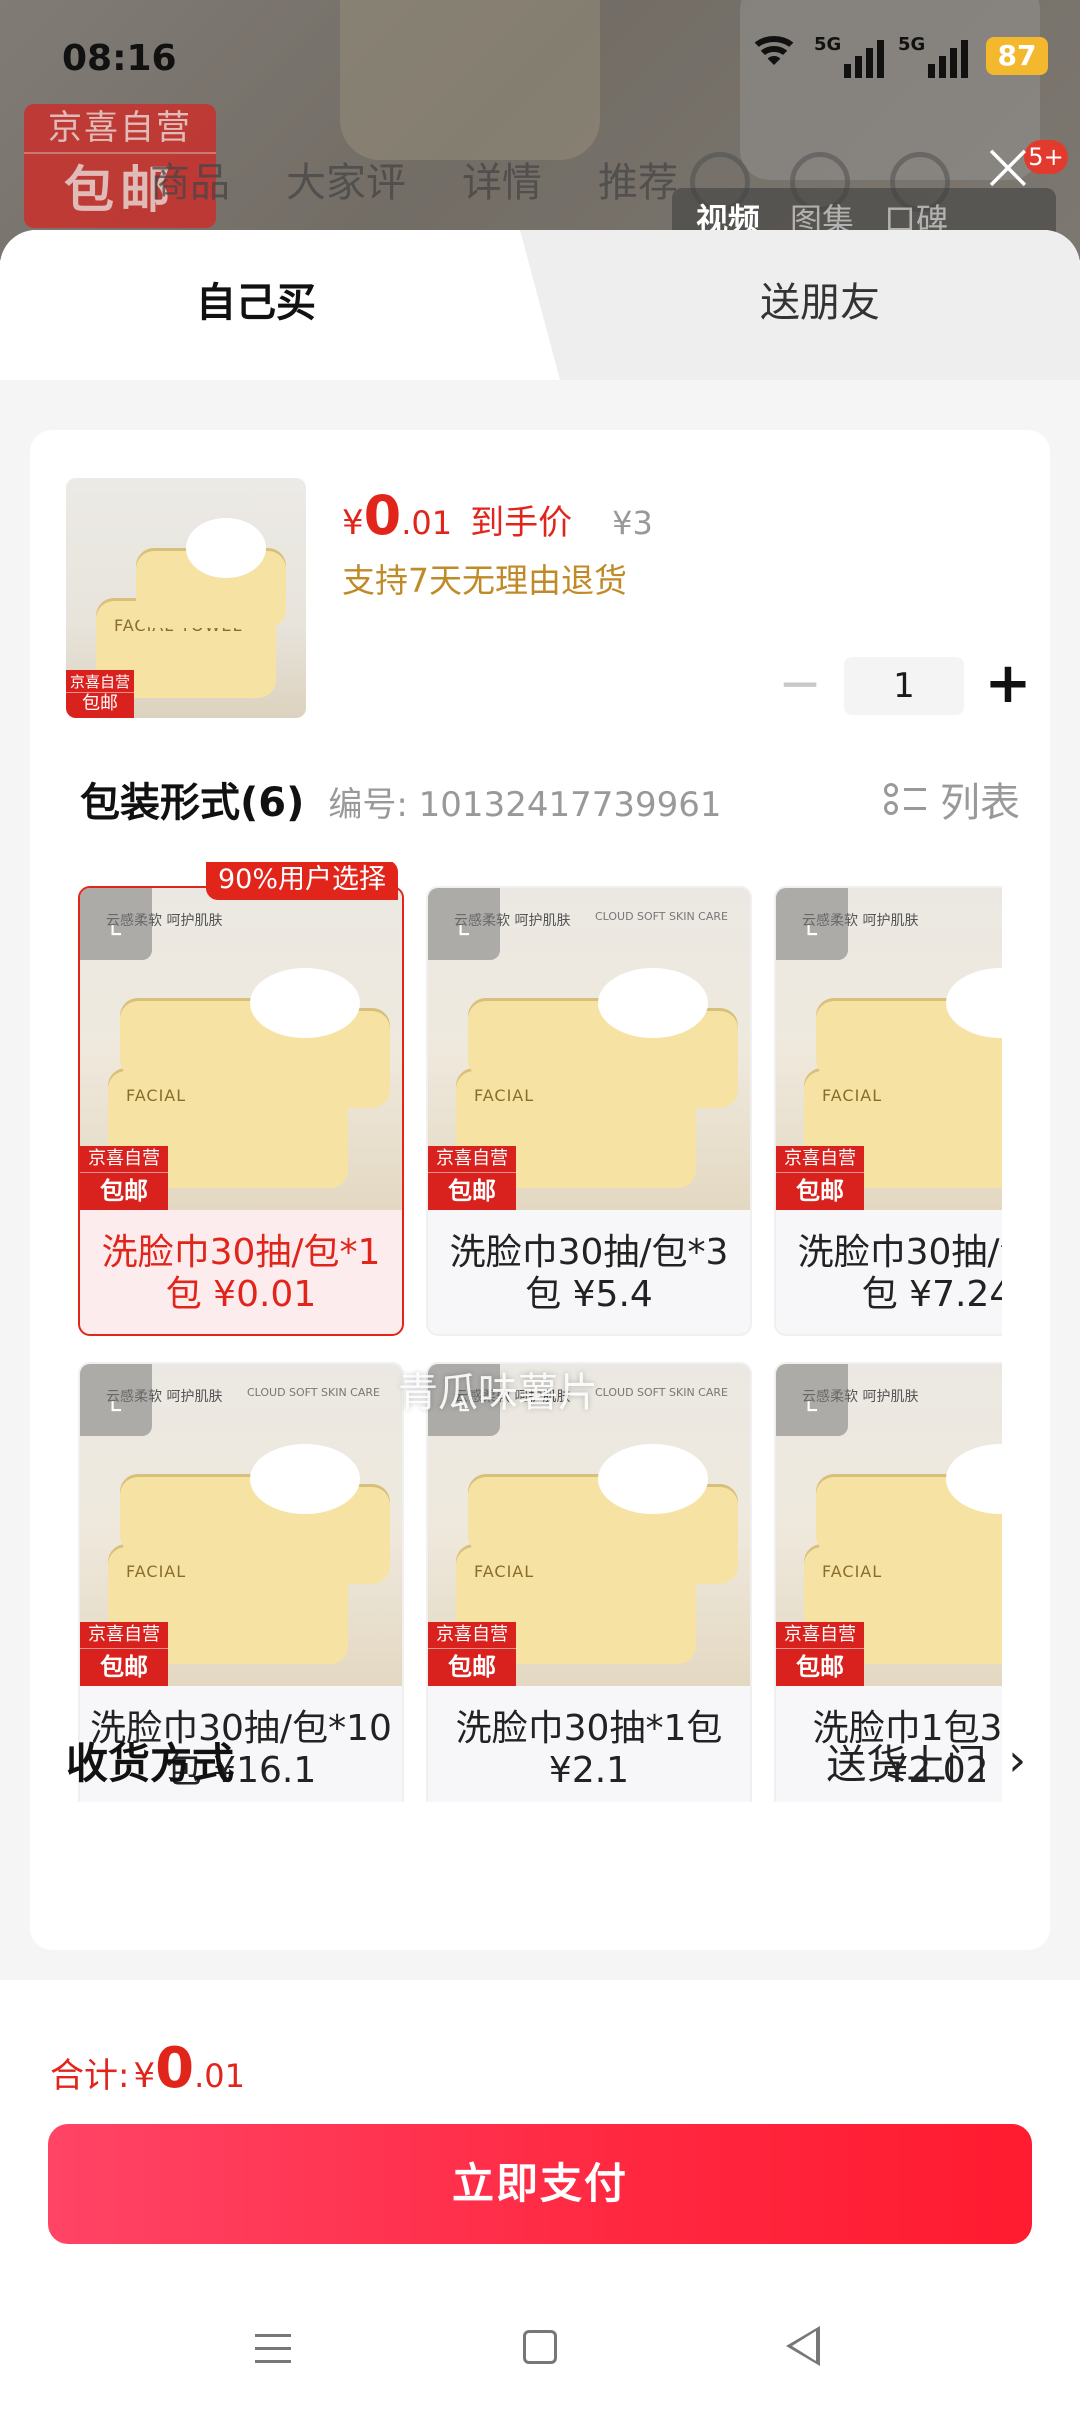 This screenshot has width=1080, height=2412. I want to click on quantity-stepper: − 1 +, so click(904, 686).